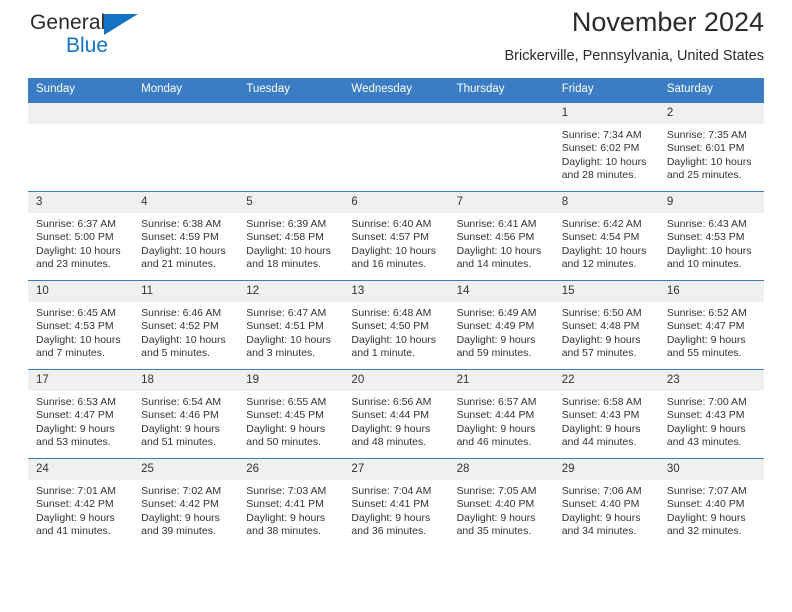  What do you see at coordinates (706, 135) in the screenshot?
I see `sunrise-text: Sunrise: 7:35 AM` at bounding box center [706, 135].